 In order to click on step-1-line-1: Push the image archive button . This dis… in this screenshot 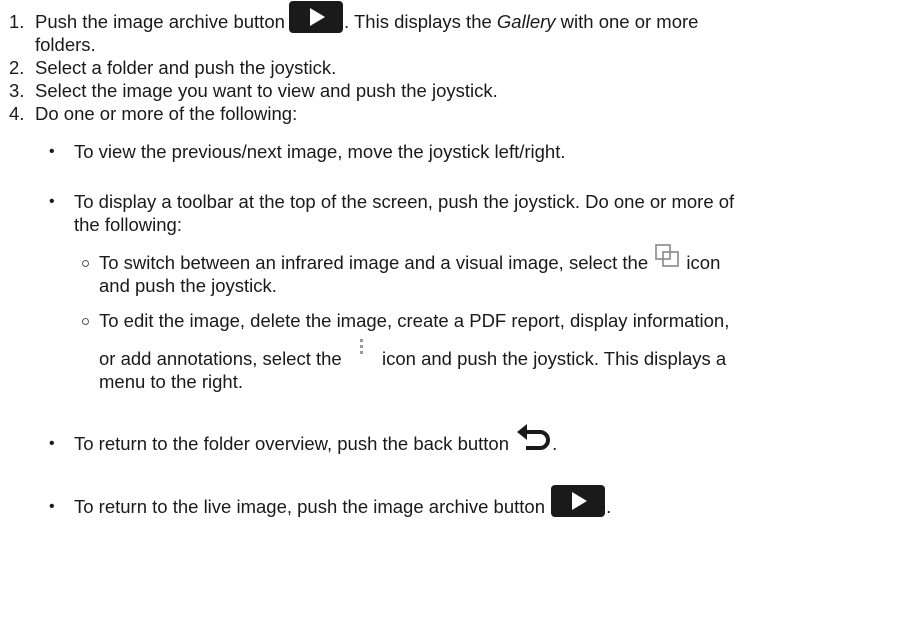, I will do `click(367, 17)`.